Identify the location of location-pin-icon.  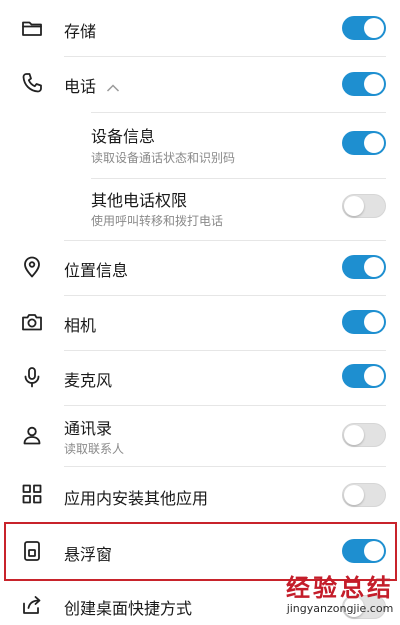
(32, 267).